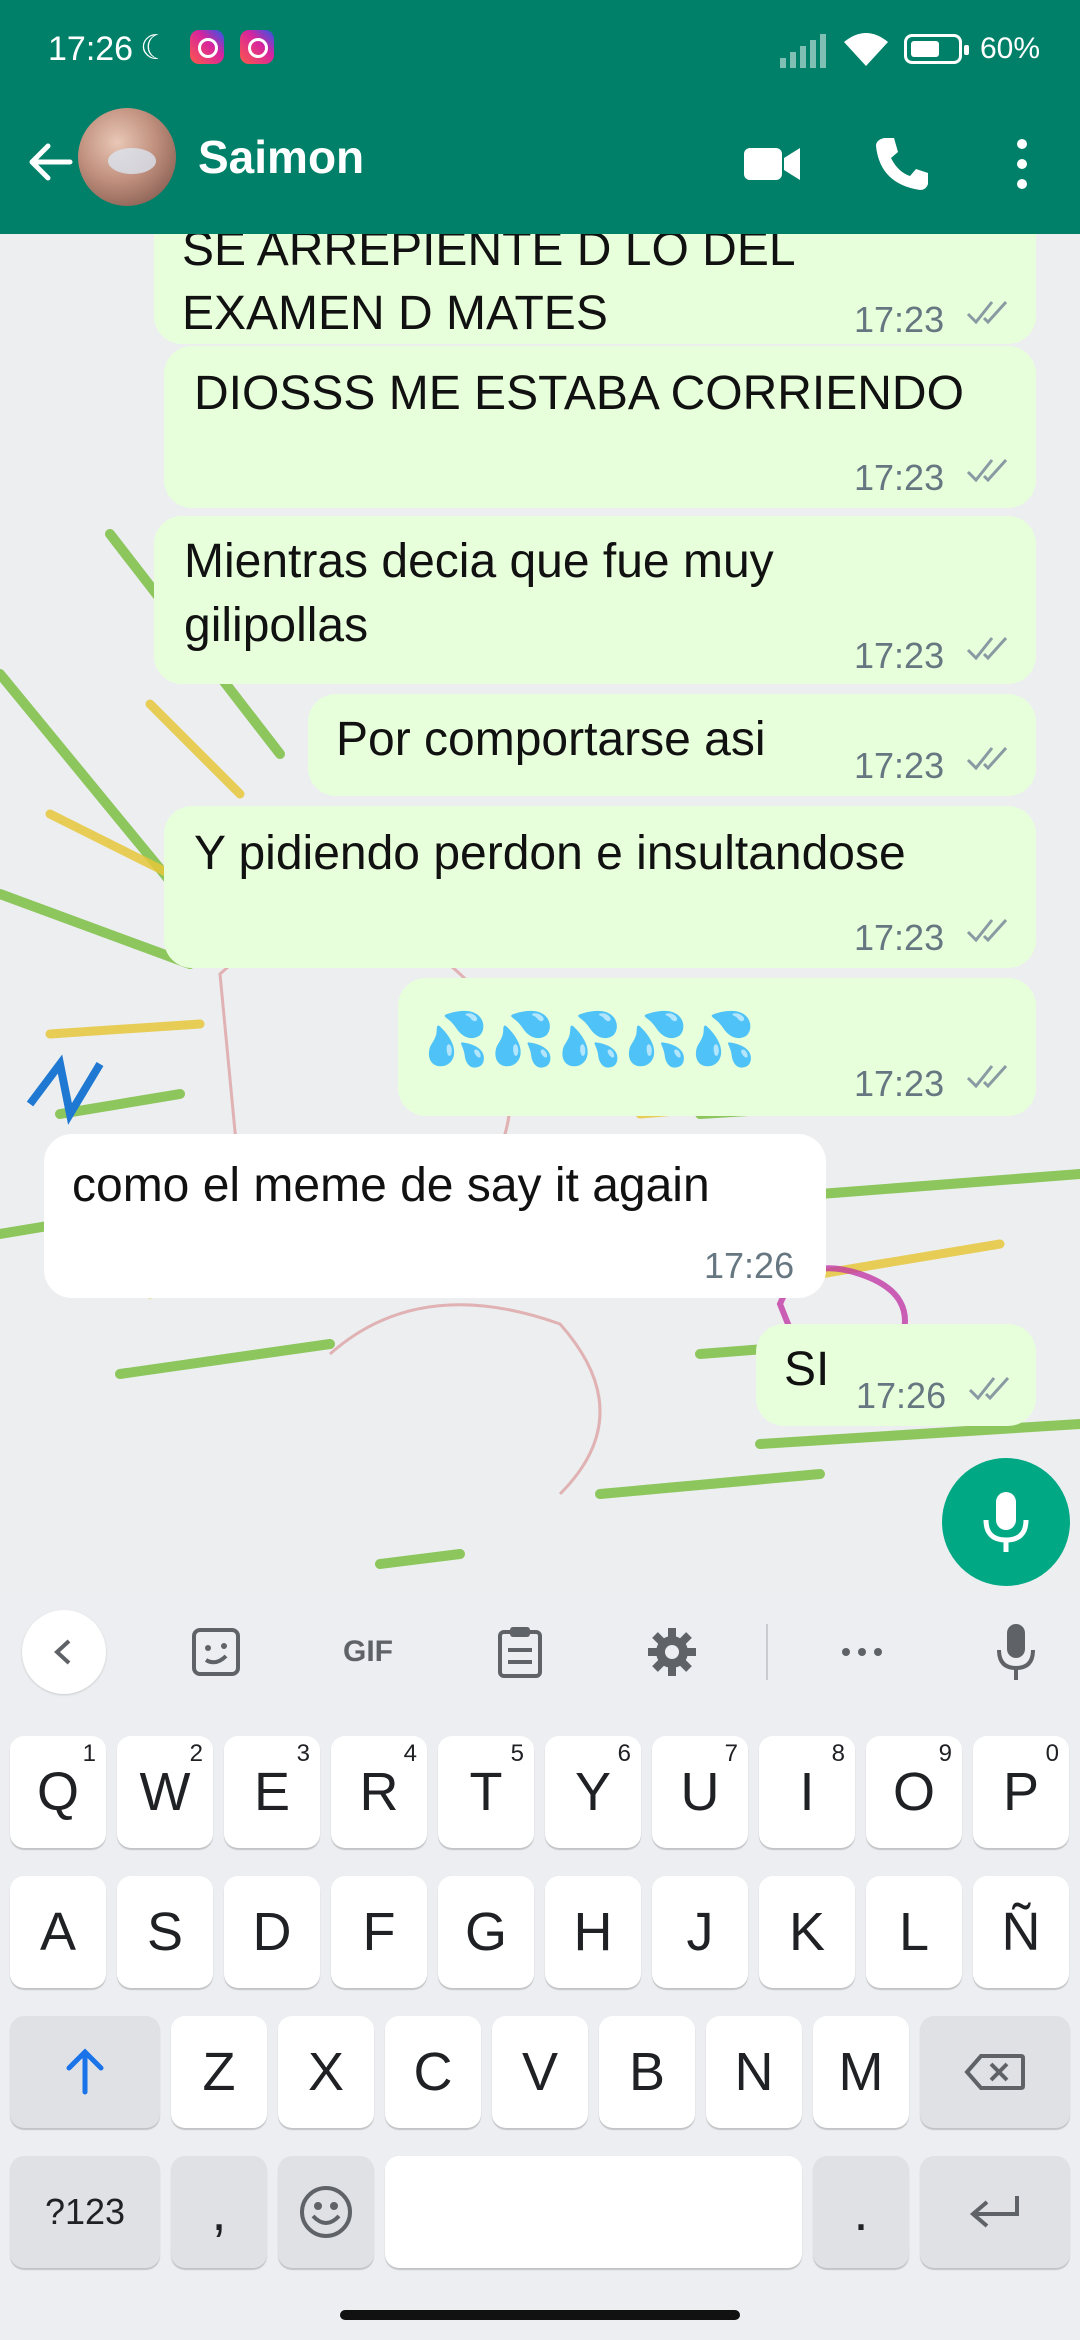 The width and height of the screenshot is (1080, 2340). I want to click on key-i: I8, so click(807, 1792).